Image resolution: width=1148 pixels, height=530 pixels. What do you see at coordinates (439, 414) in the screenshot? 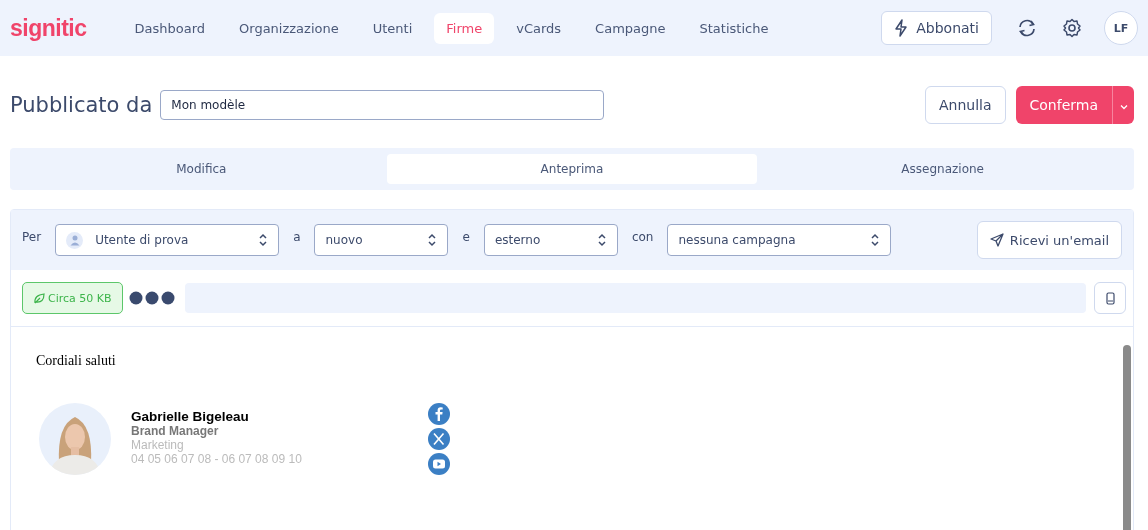
I see `facebook-icon` at bounding box center [439, 414].